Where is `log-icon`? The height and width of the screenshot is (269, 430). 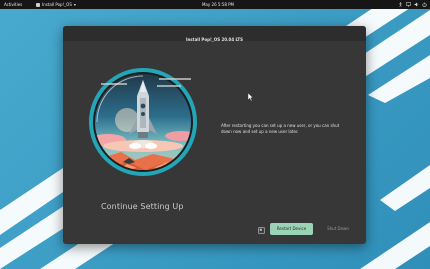 log-icon is located at coordinates (261, 230).